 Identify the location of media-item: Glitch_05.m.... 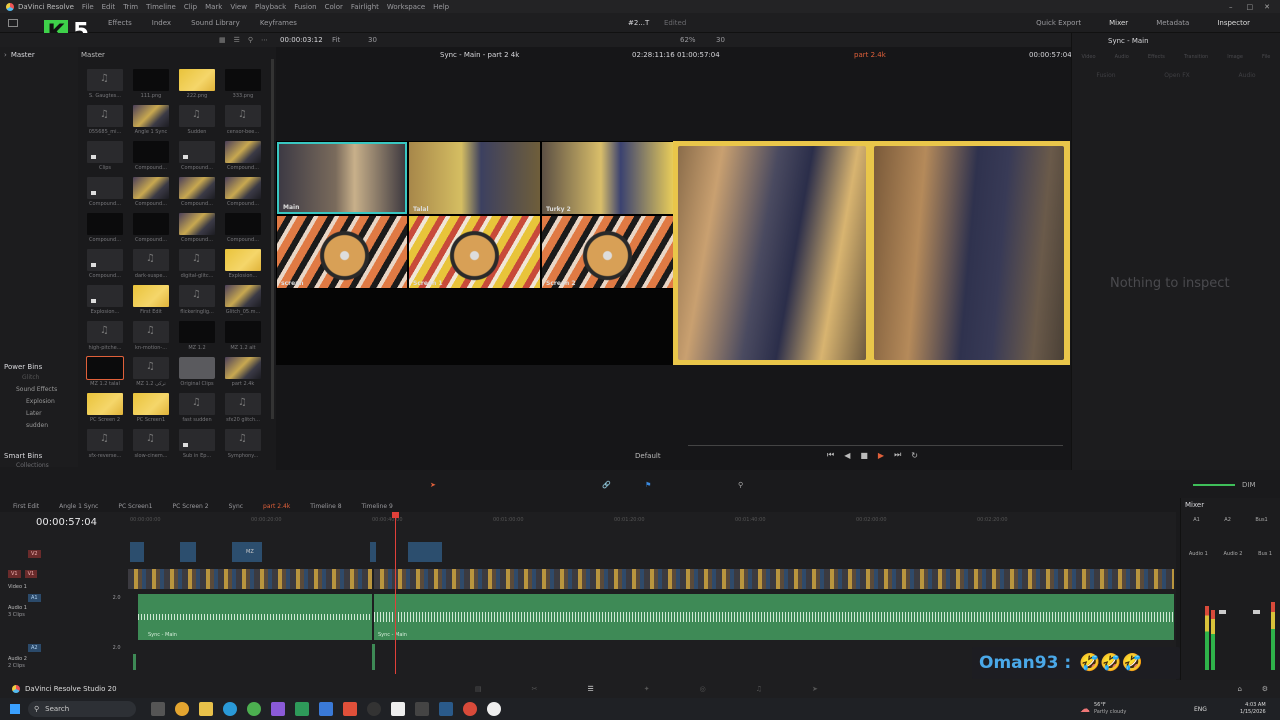
(243, 300).